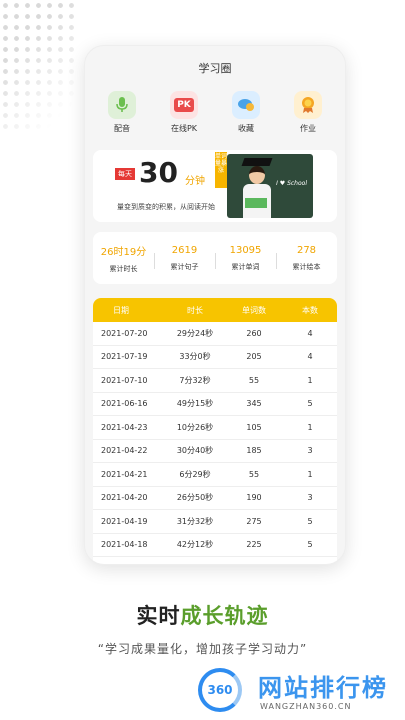  I want to click on quick-actions: 配音 PK 在线PK 收藏 作业, so click(215, 115).